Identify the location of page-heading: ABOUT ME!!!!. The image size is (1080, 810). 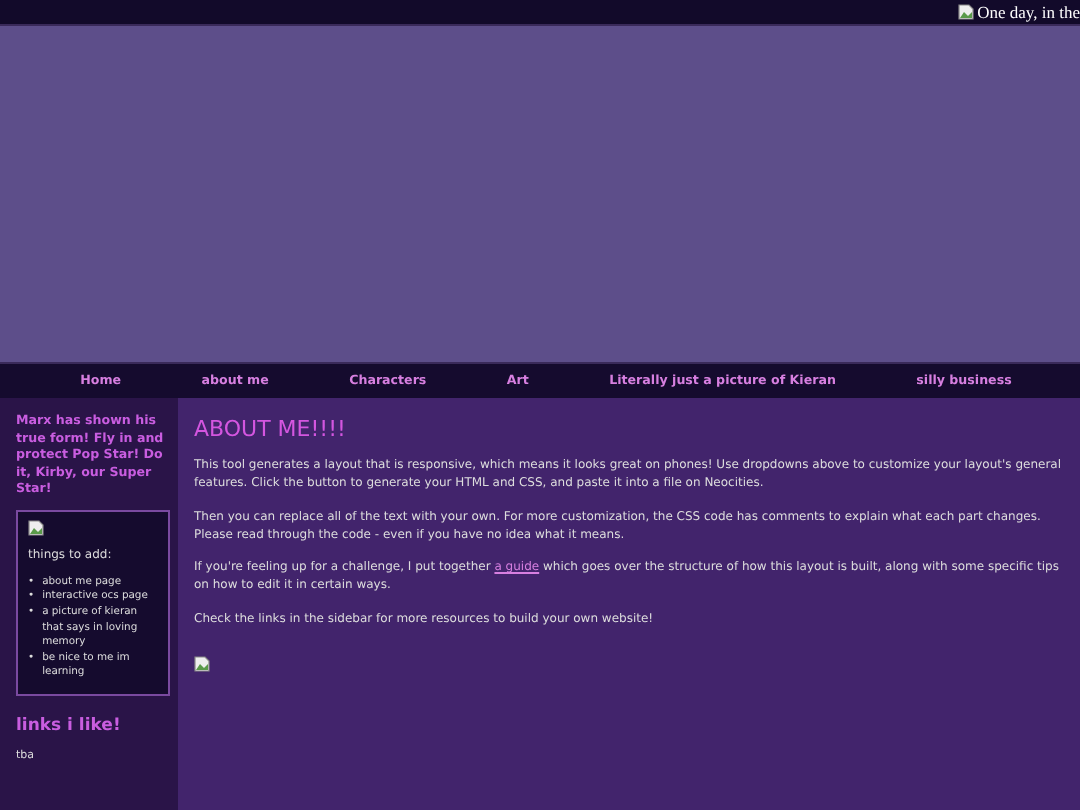
(271, 429).